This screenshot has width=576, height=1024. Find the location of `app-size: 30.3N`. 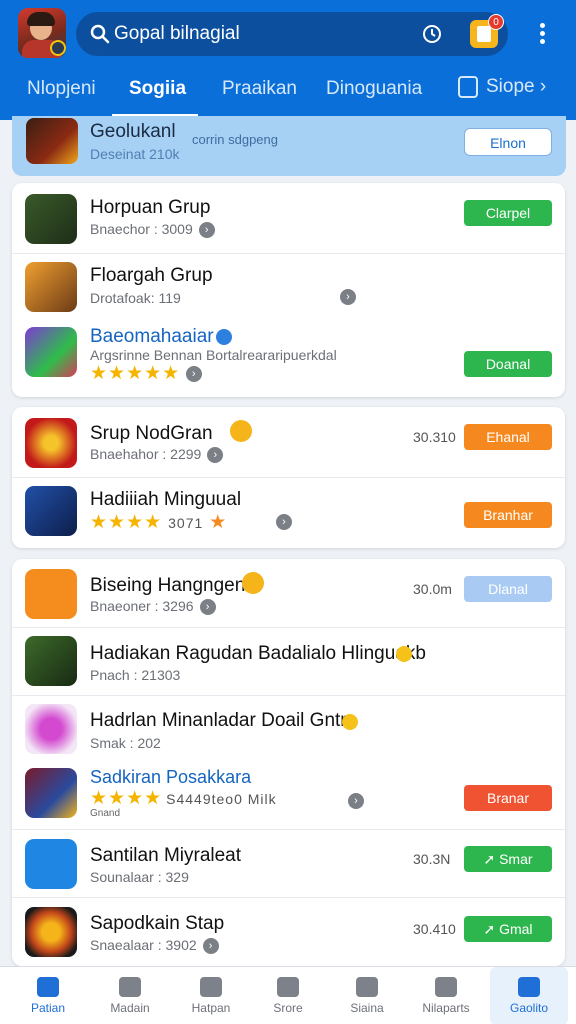

app-size: 30.3N is located at coordinates (432, 859).